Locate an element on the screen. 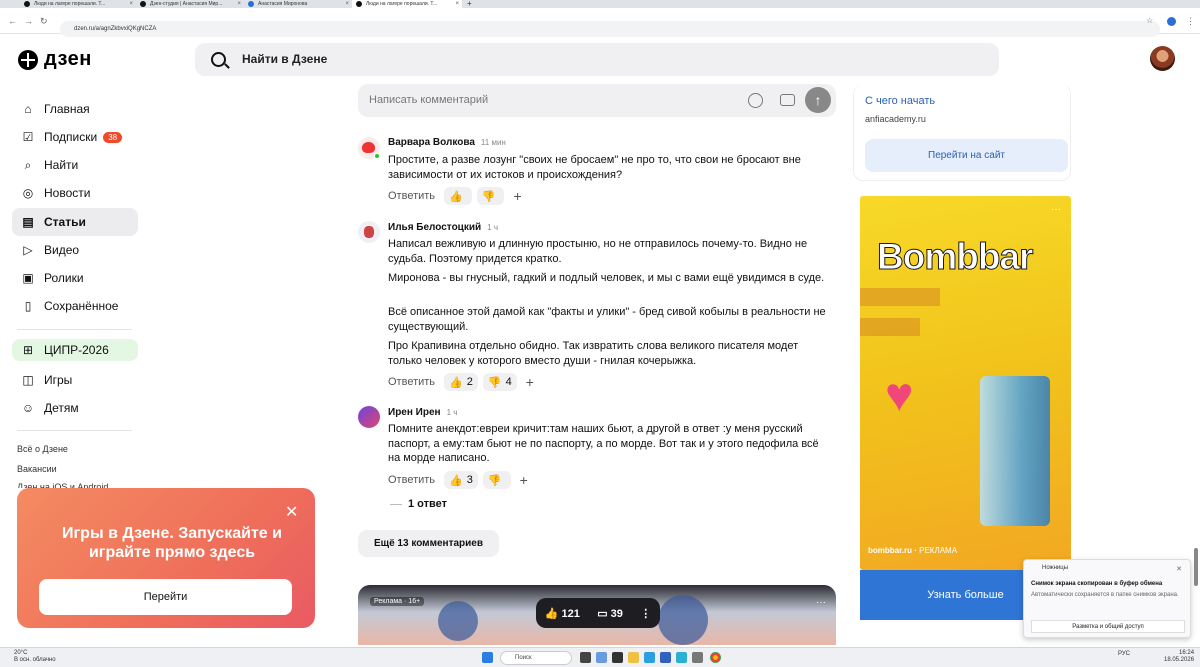 The width and height of the screenshot is (1200, 667). sidebar-item-subscriptions: ☑ Подписки 38 is located at coordinates (75, 137).